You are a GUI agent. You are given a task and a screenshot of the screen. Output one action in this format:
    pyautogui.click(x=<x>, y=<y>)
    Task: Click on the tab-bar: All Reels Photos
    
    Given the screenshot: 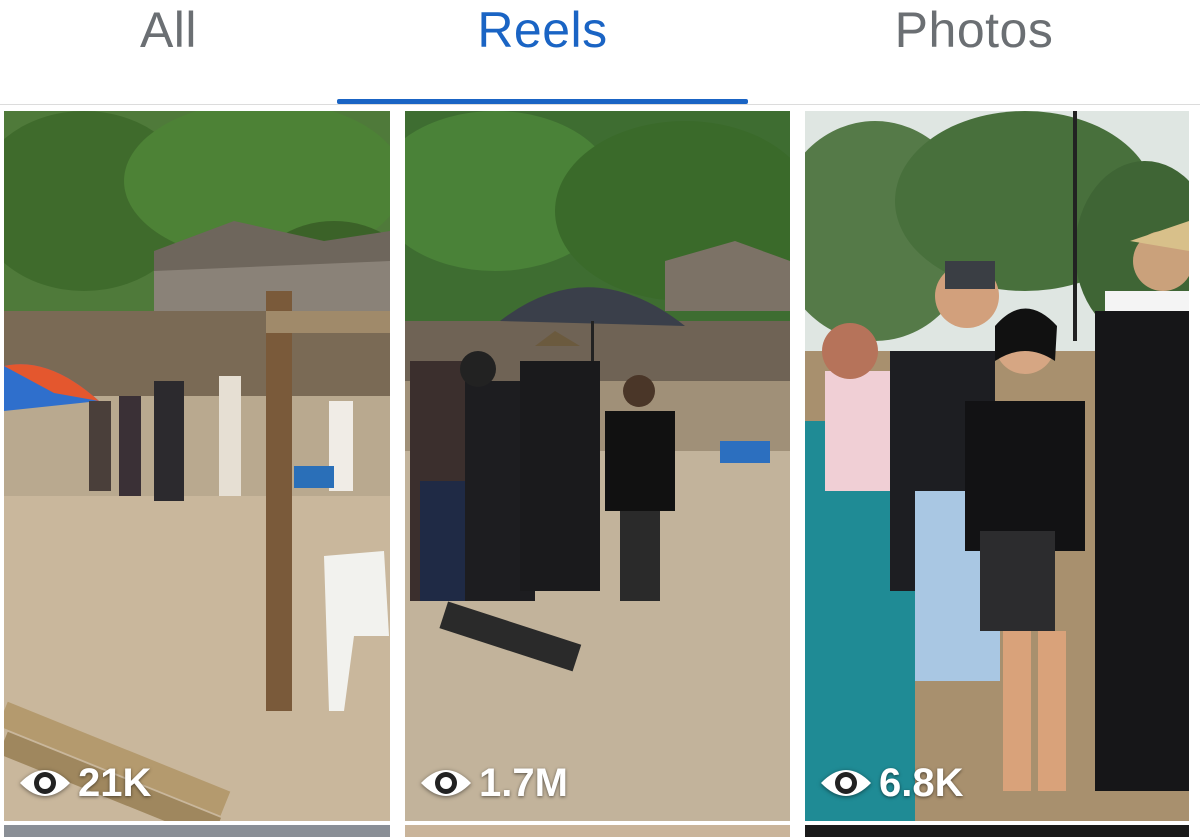 What is the action you would take?
    pyautogui.click(x=600, y=52)
    